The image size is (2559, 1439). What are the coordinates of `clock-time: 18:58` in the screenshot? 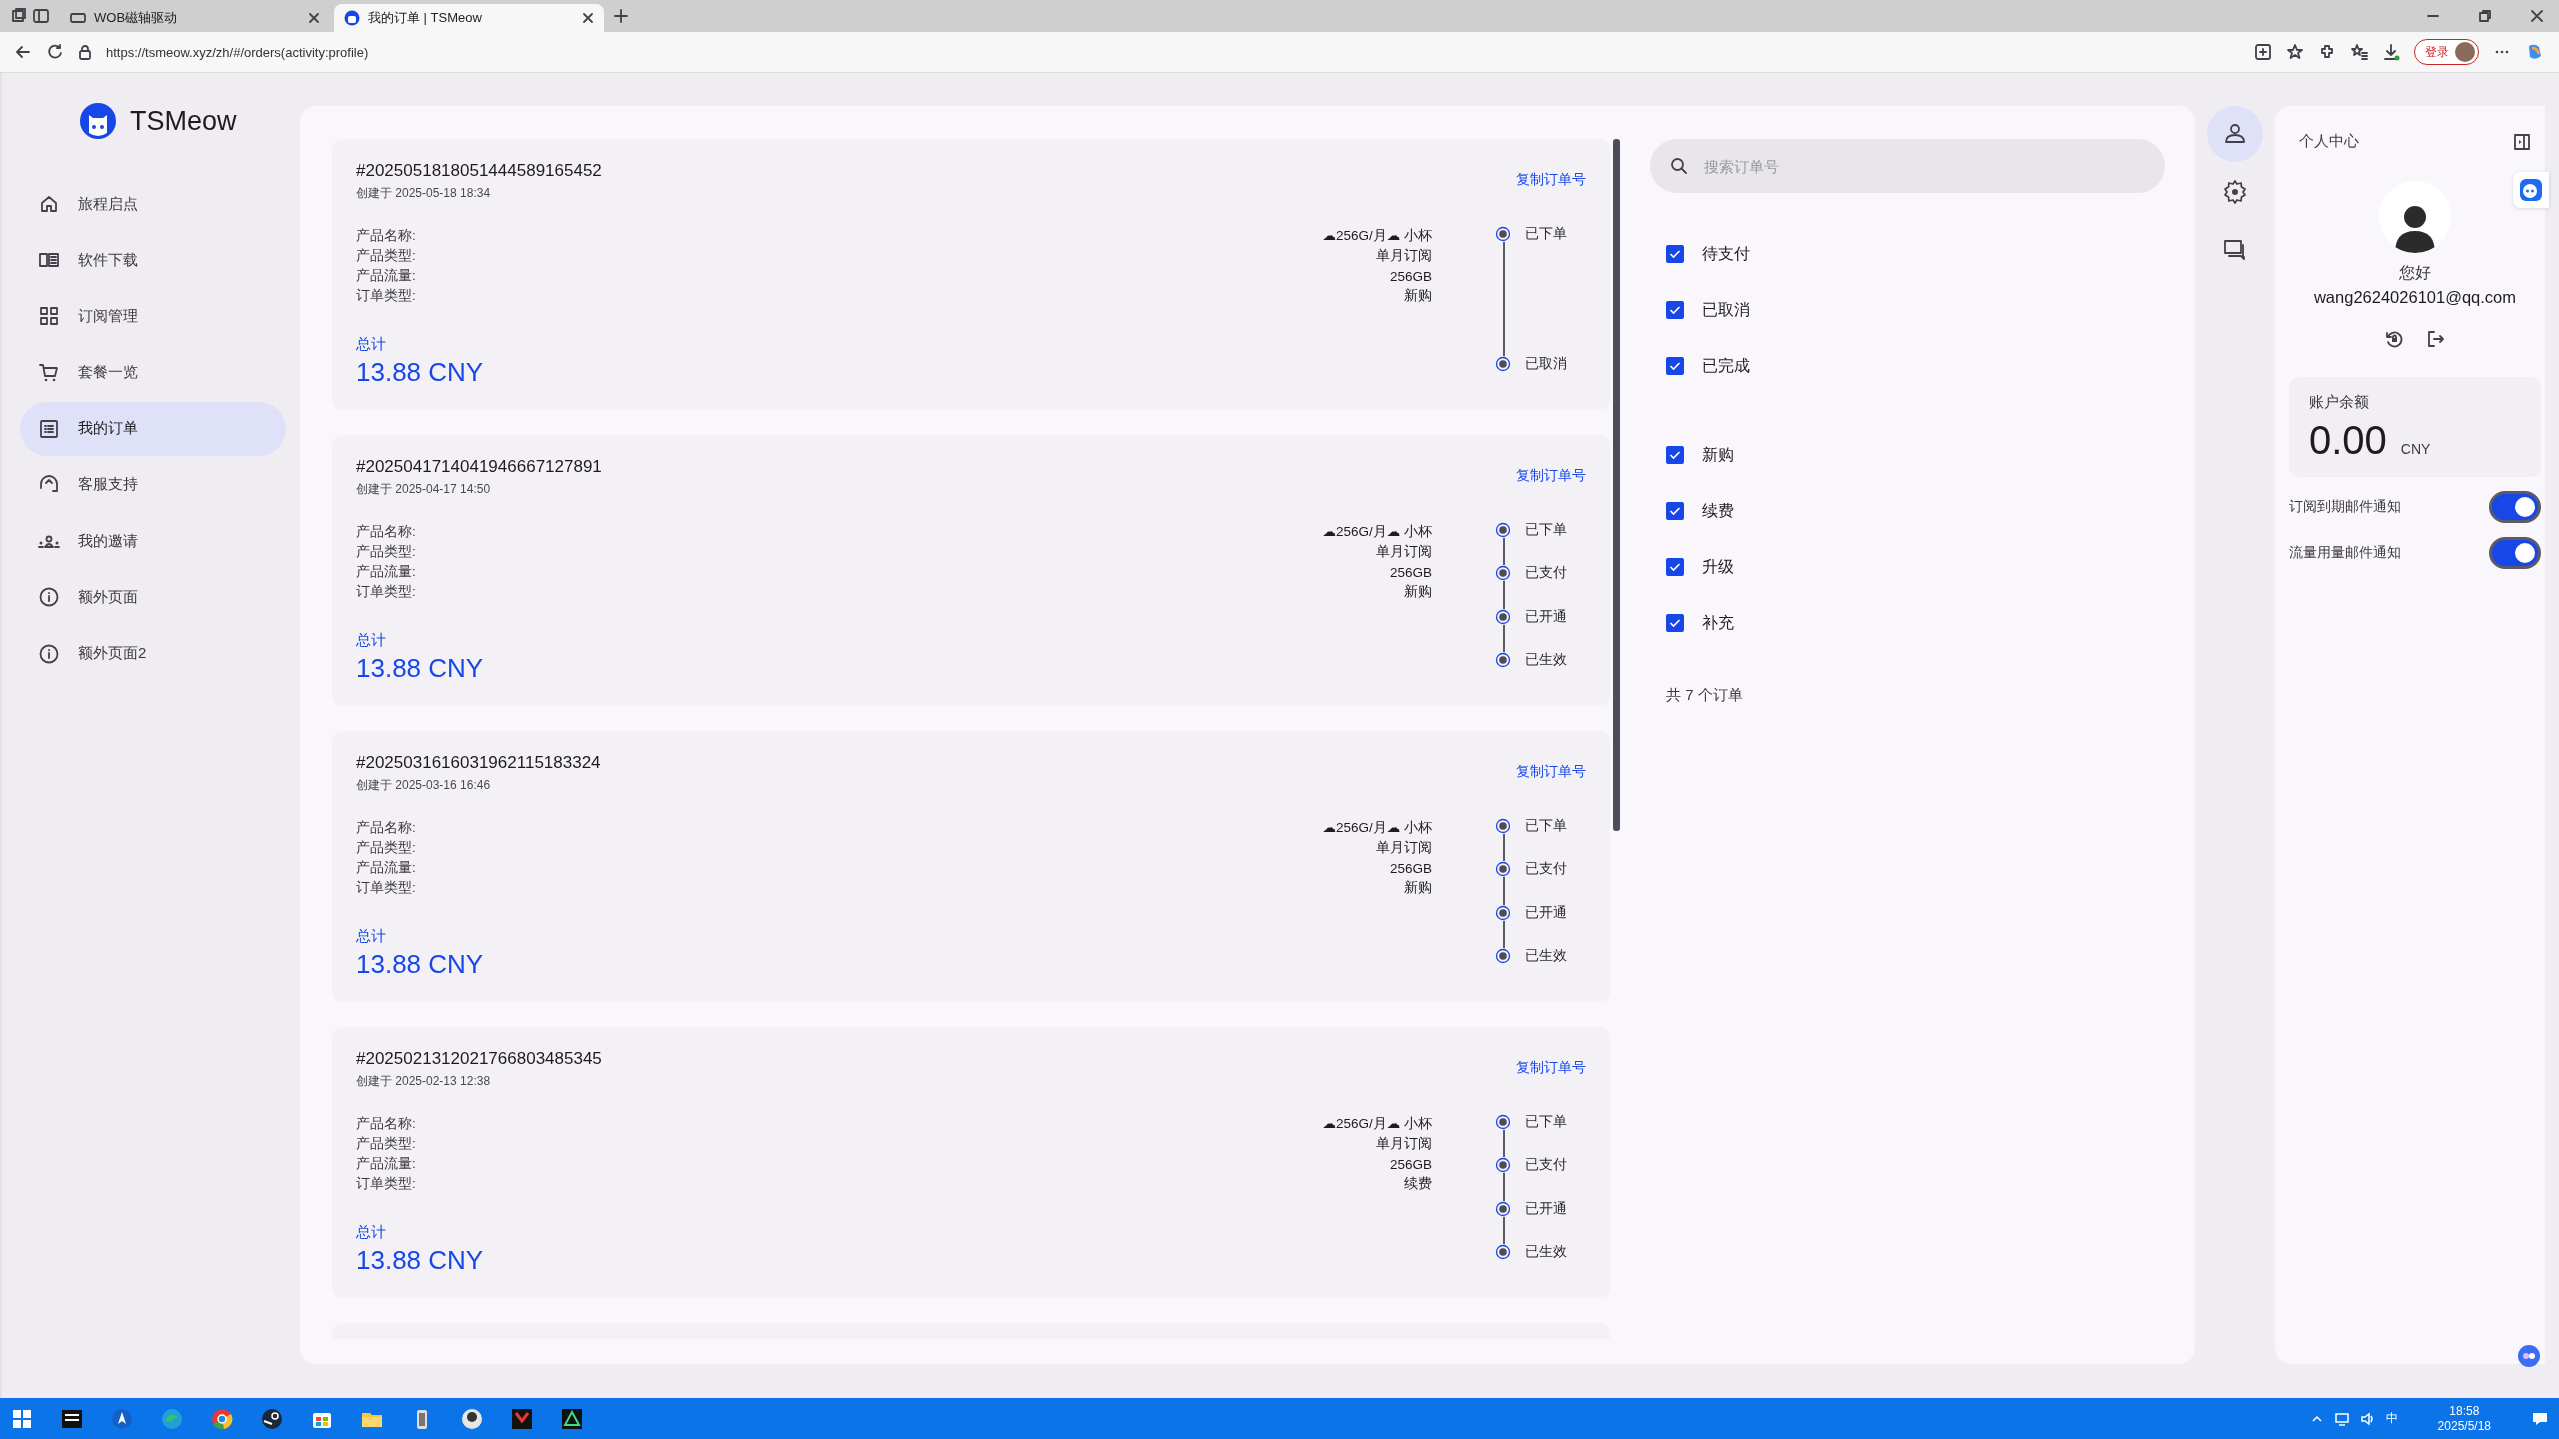 It's located at (2464, 1411).